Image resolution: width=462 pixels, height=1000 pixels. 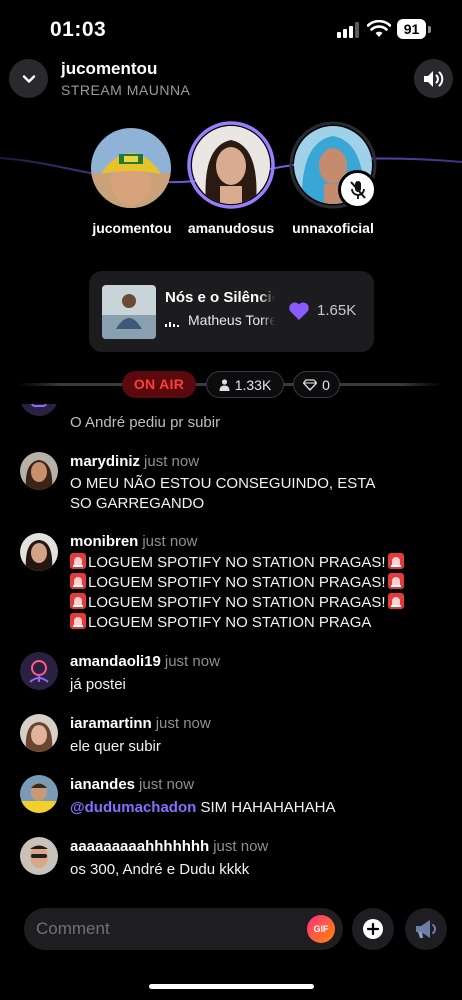 What do you see at coordinates (231, 986) in the screenshot?
I see `home-indicator` at bounding box center [231, 986].